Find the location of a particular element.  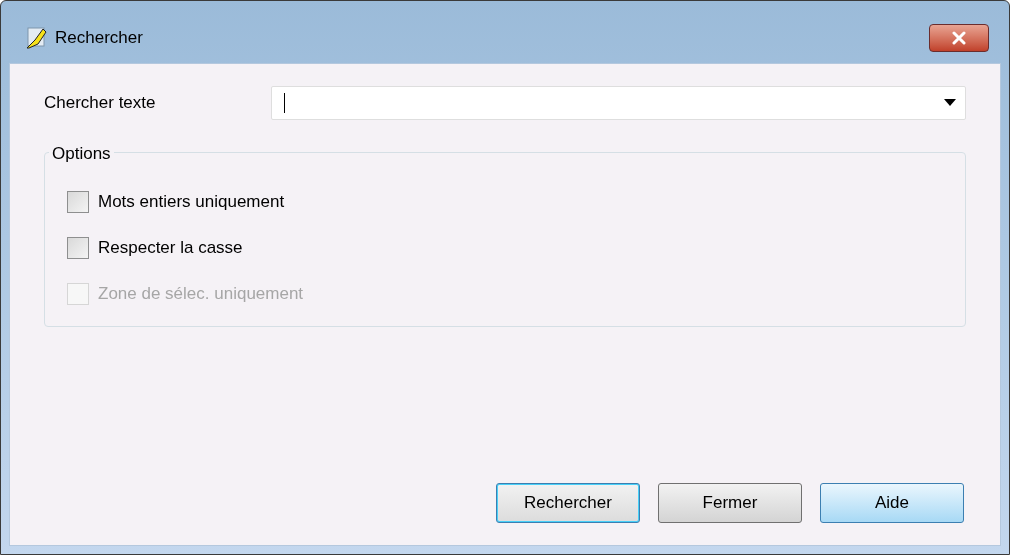

dialog-button: Fermer is located at coordinates (730, 503).